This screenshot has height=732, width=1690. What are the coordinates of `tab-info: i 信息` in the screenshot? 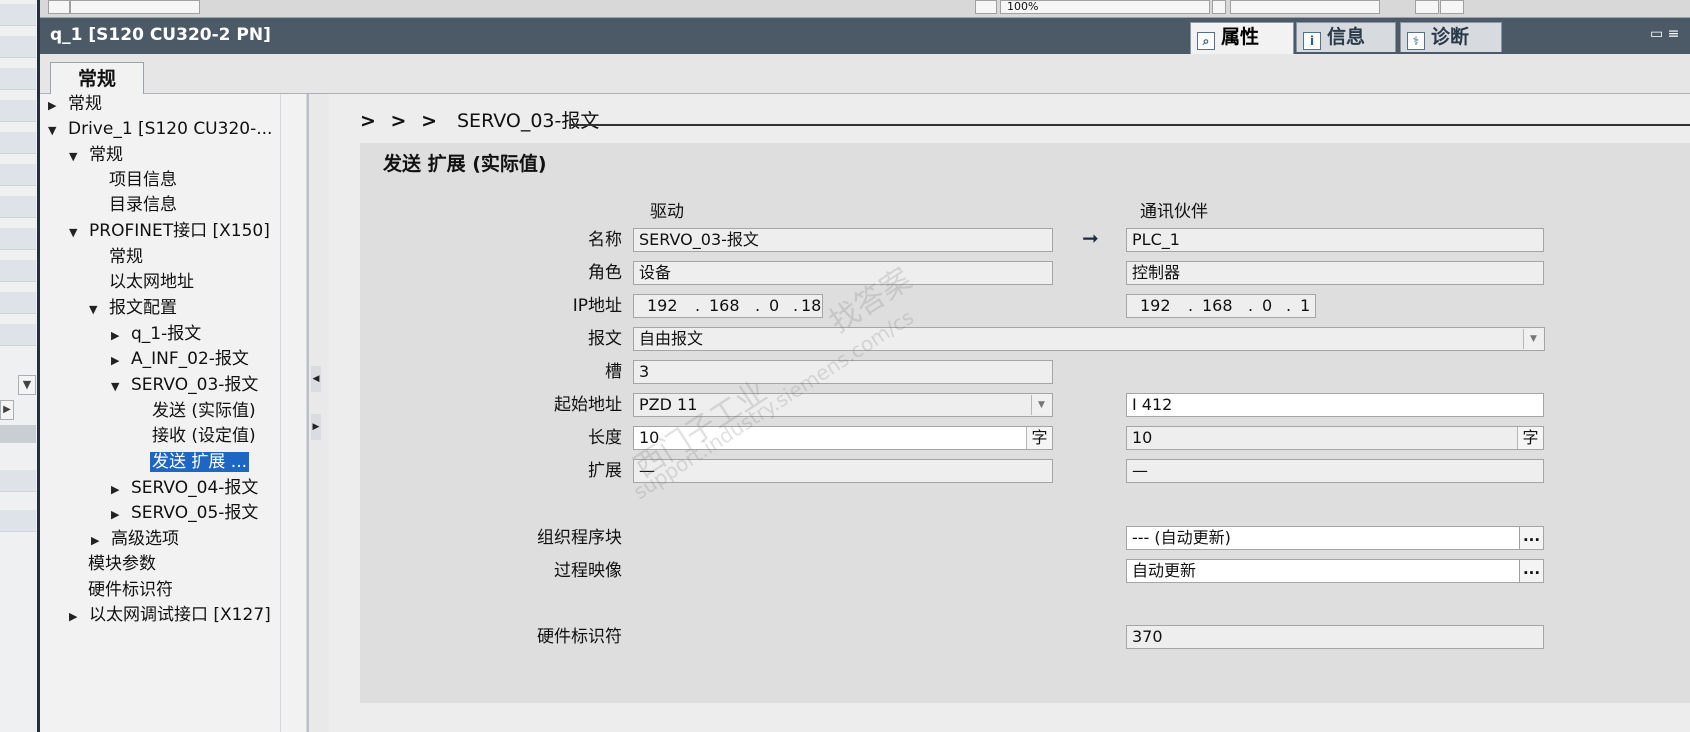 It's located at (1346, 37).